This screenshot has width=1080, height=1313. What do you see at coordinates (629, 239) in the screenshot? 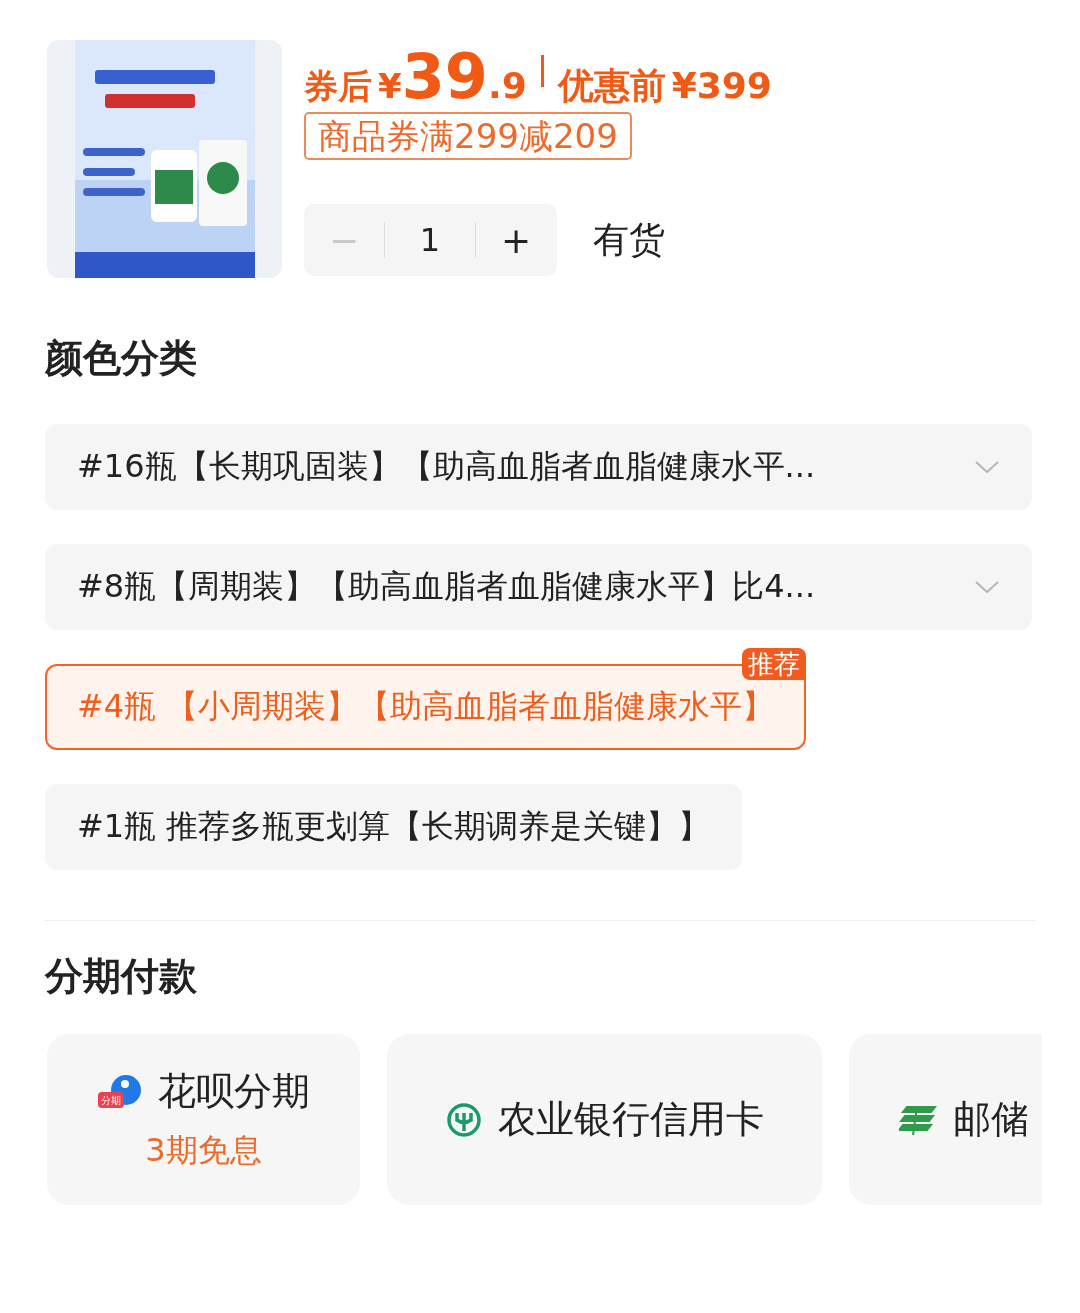
I see `stock-status: 有货` at bounding box center [629, 239].